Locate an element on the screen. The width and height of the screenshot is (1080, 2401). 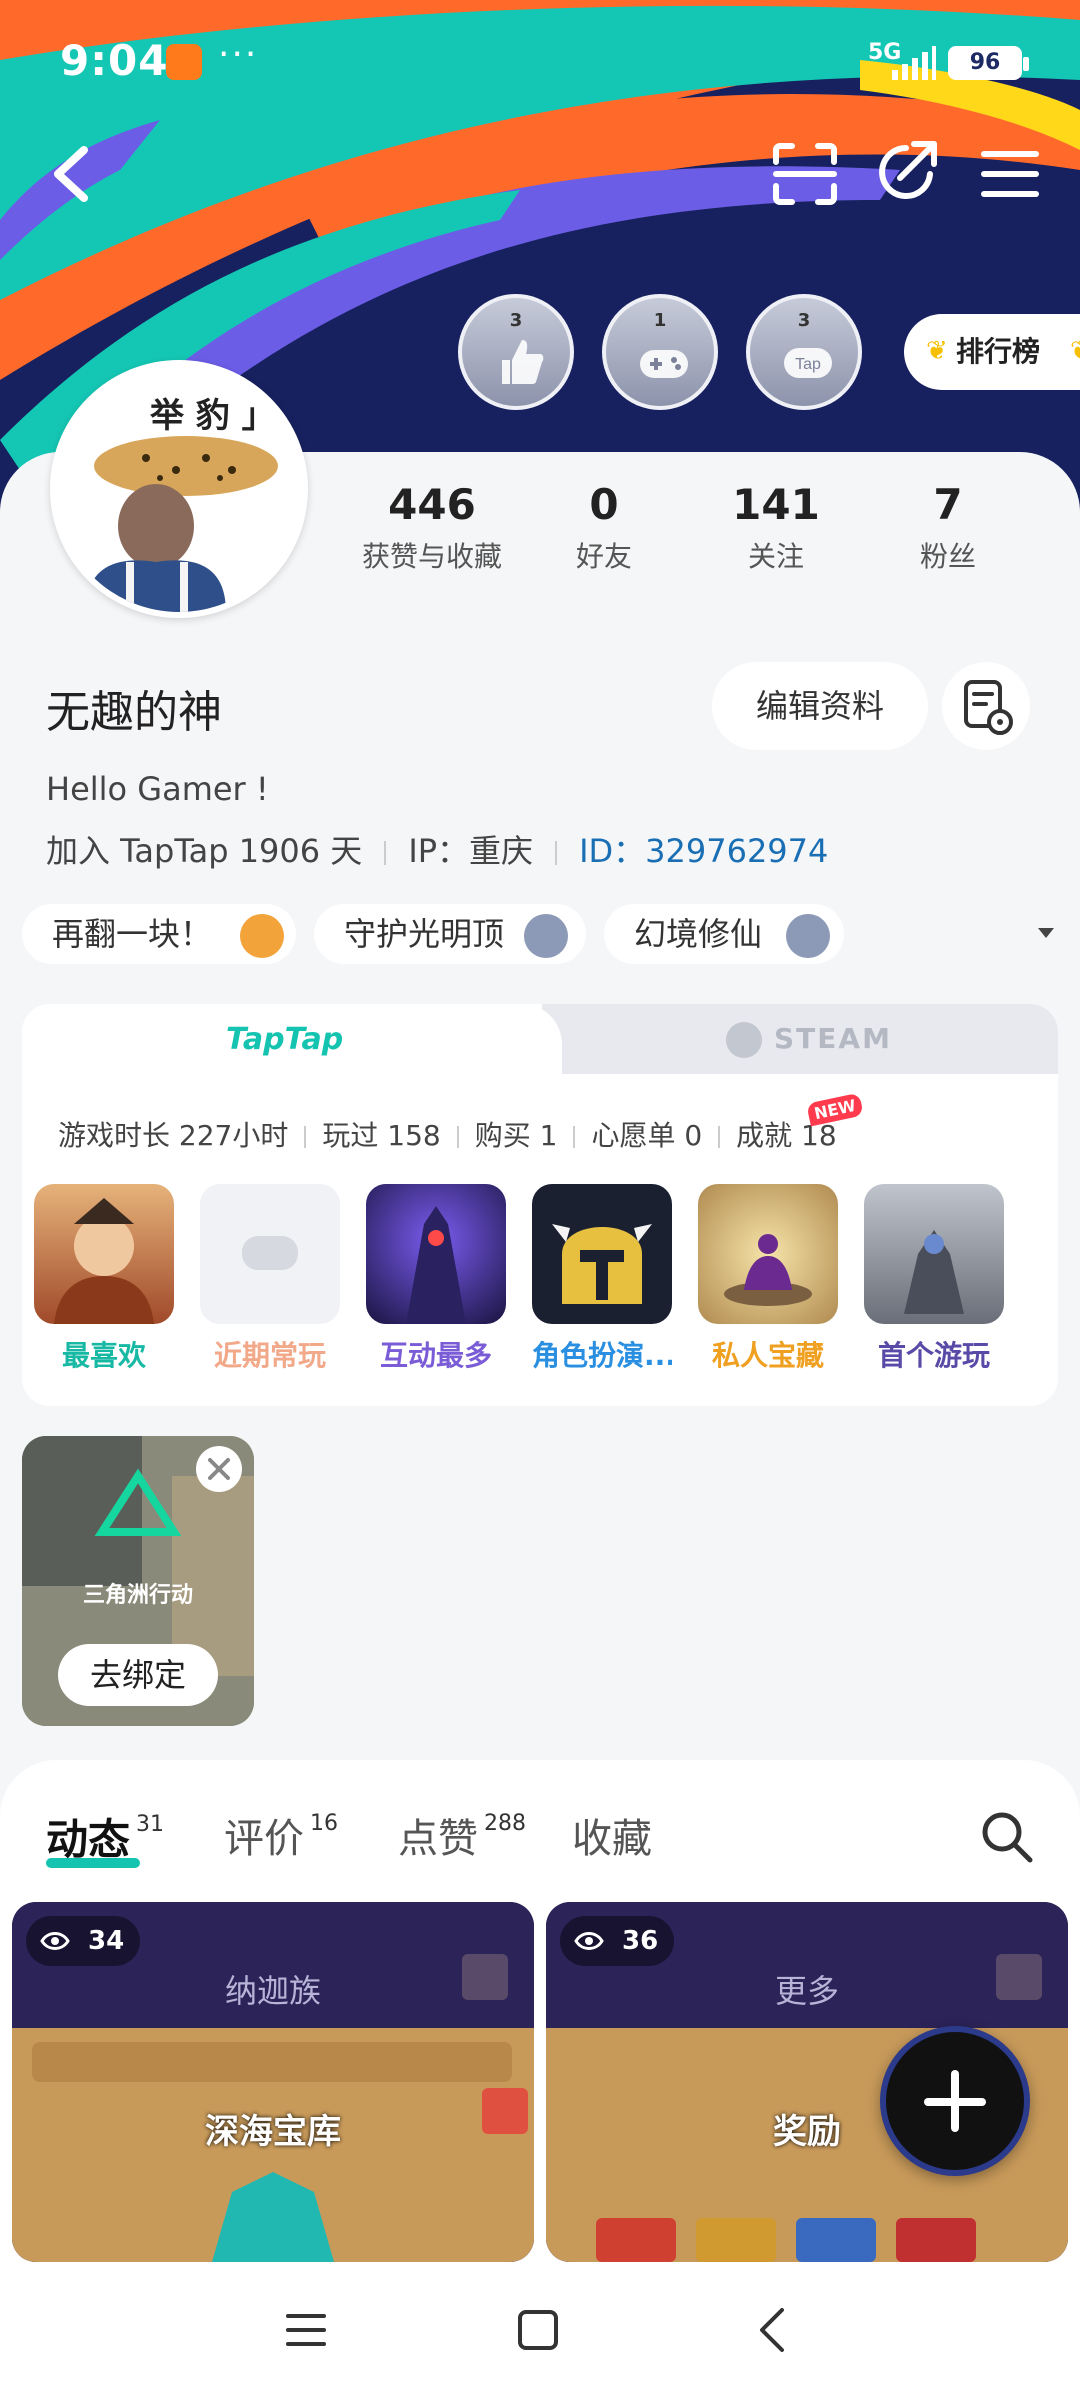
badge-likes: 3 is located at coordinates (516, 352).